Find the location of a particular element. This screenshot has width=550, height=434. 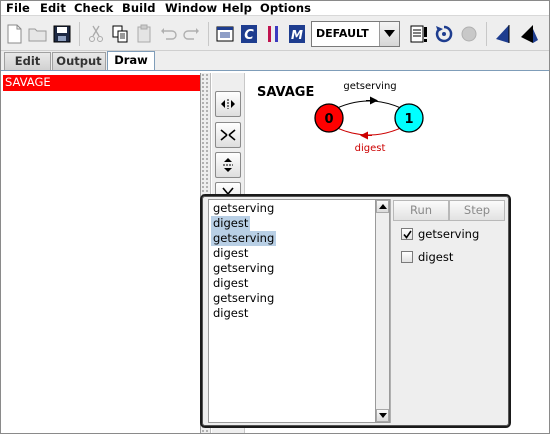

parallel-compose-button is located at coordinates (273, 34).